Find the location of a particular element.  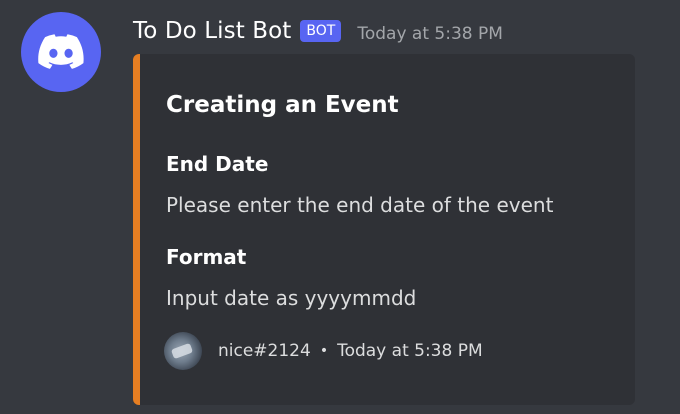

embed-footer: nice#2124 • Today at 5:38 PM is located at coordinates (323, 351).